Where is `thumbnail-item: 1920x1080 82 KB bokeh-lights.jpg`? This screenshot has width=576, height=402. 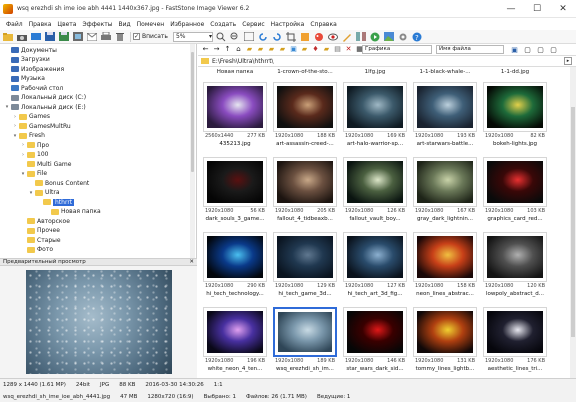 thumbnail-item: 1920x1080 82 KB bokeh-lights.jpg is located at coordinates (515, 118).